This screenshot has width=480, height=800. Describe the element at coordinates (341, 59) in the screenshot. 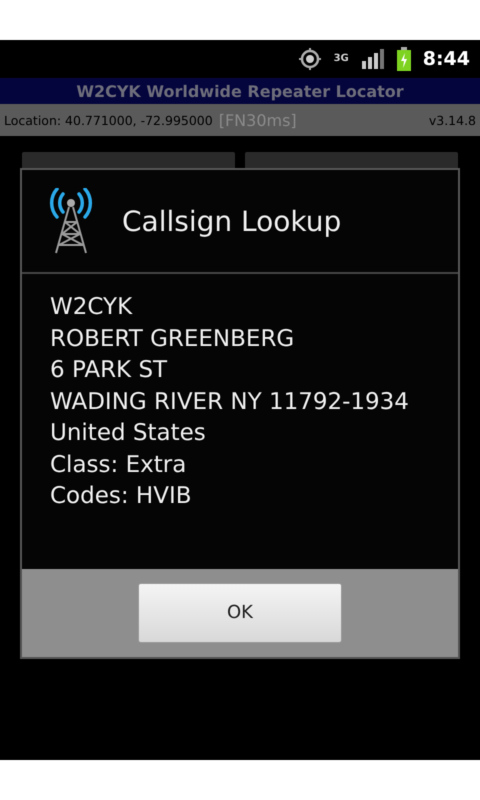

I see `network-type: 3G` at that location.